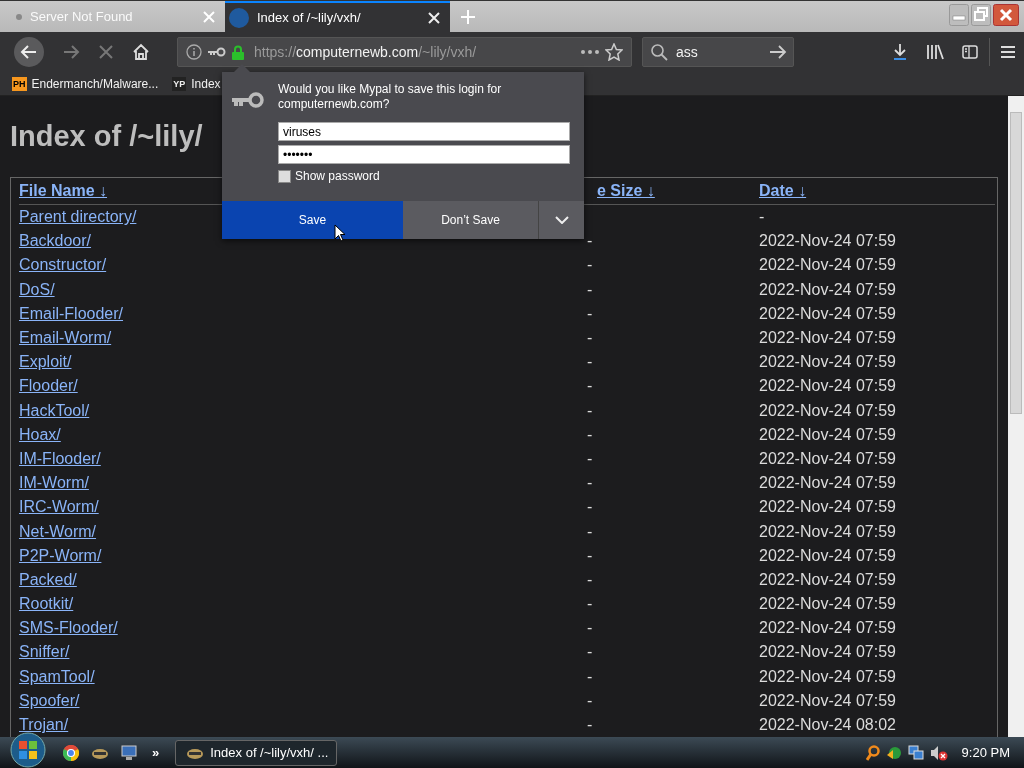  I want to click on directory-link: Exploit/, so click(45, 362).